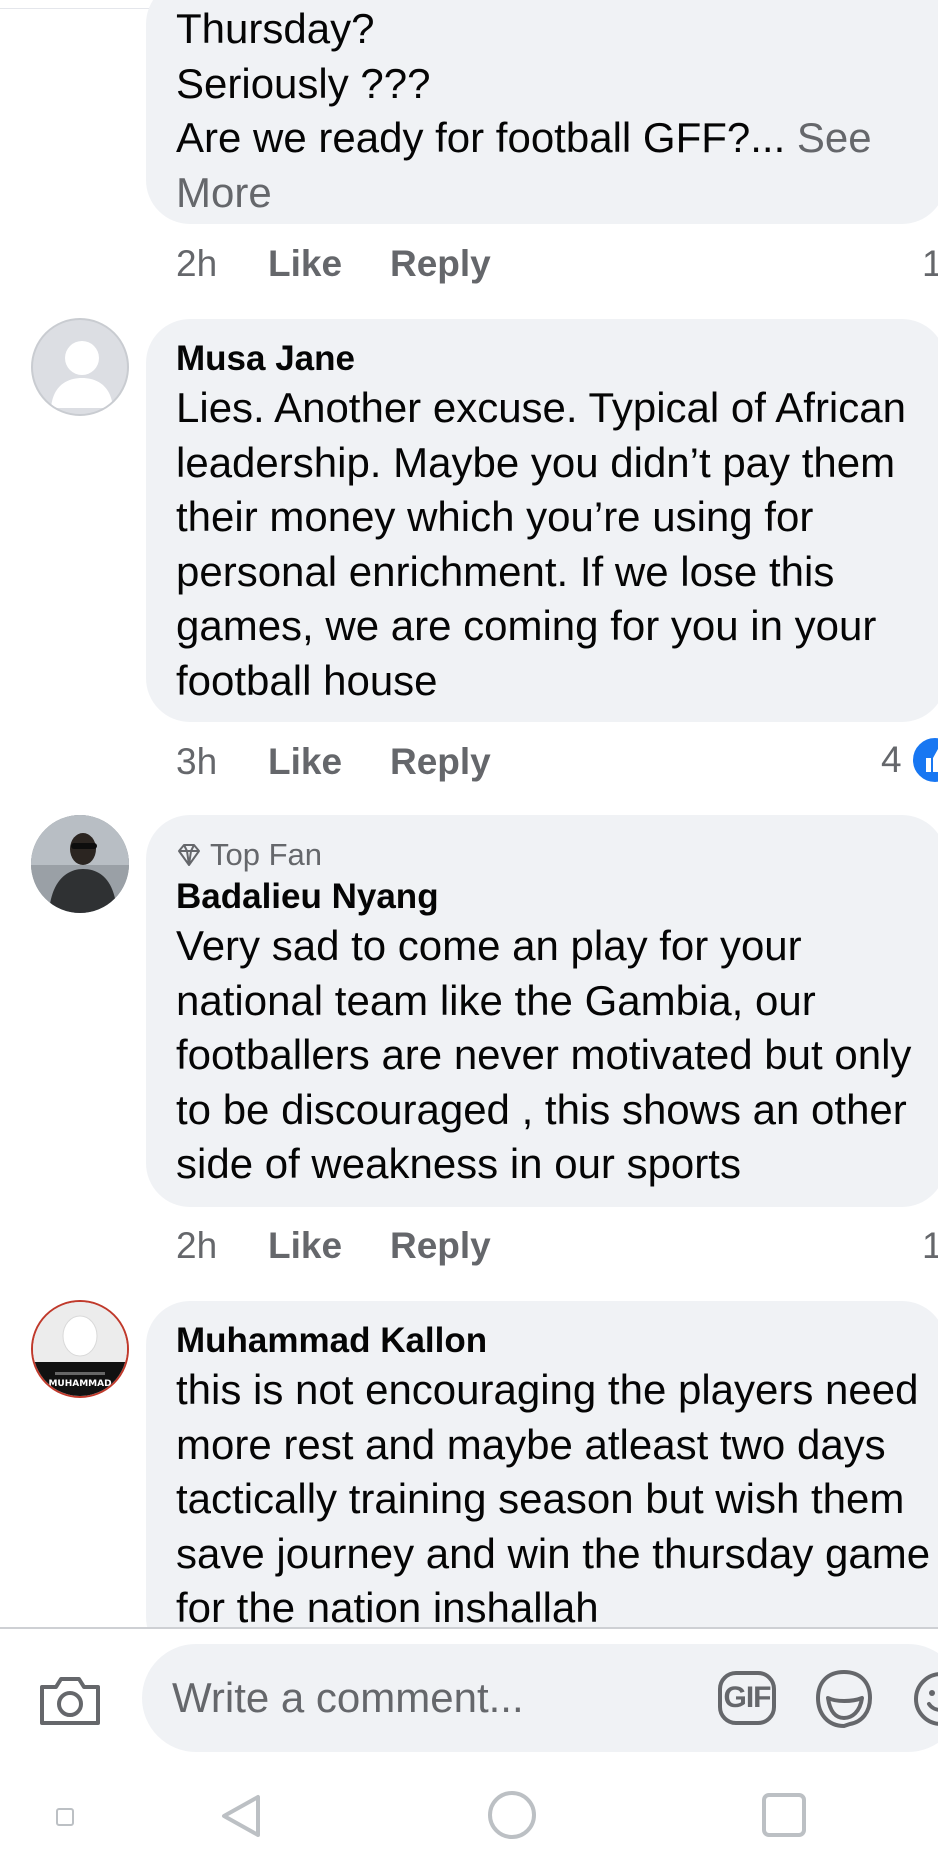 This screenshot has height=1876, width=938. Describe the element at coordinates (540, 1698) in the screenshot. I see `comment-input: Write a comment... GIF` at that location.